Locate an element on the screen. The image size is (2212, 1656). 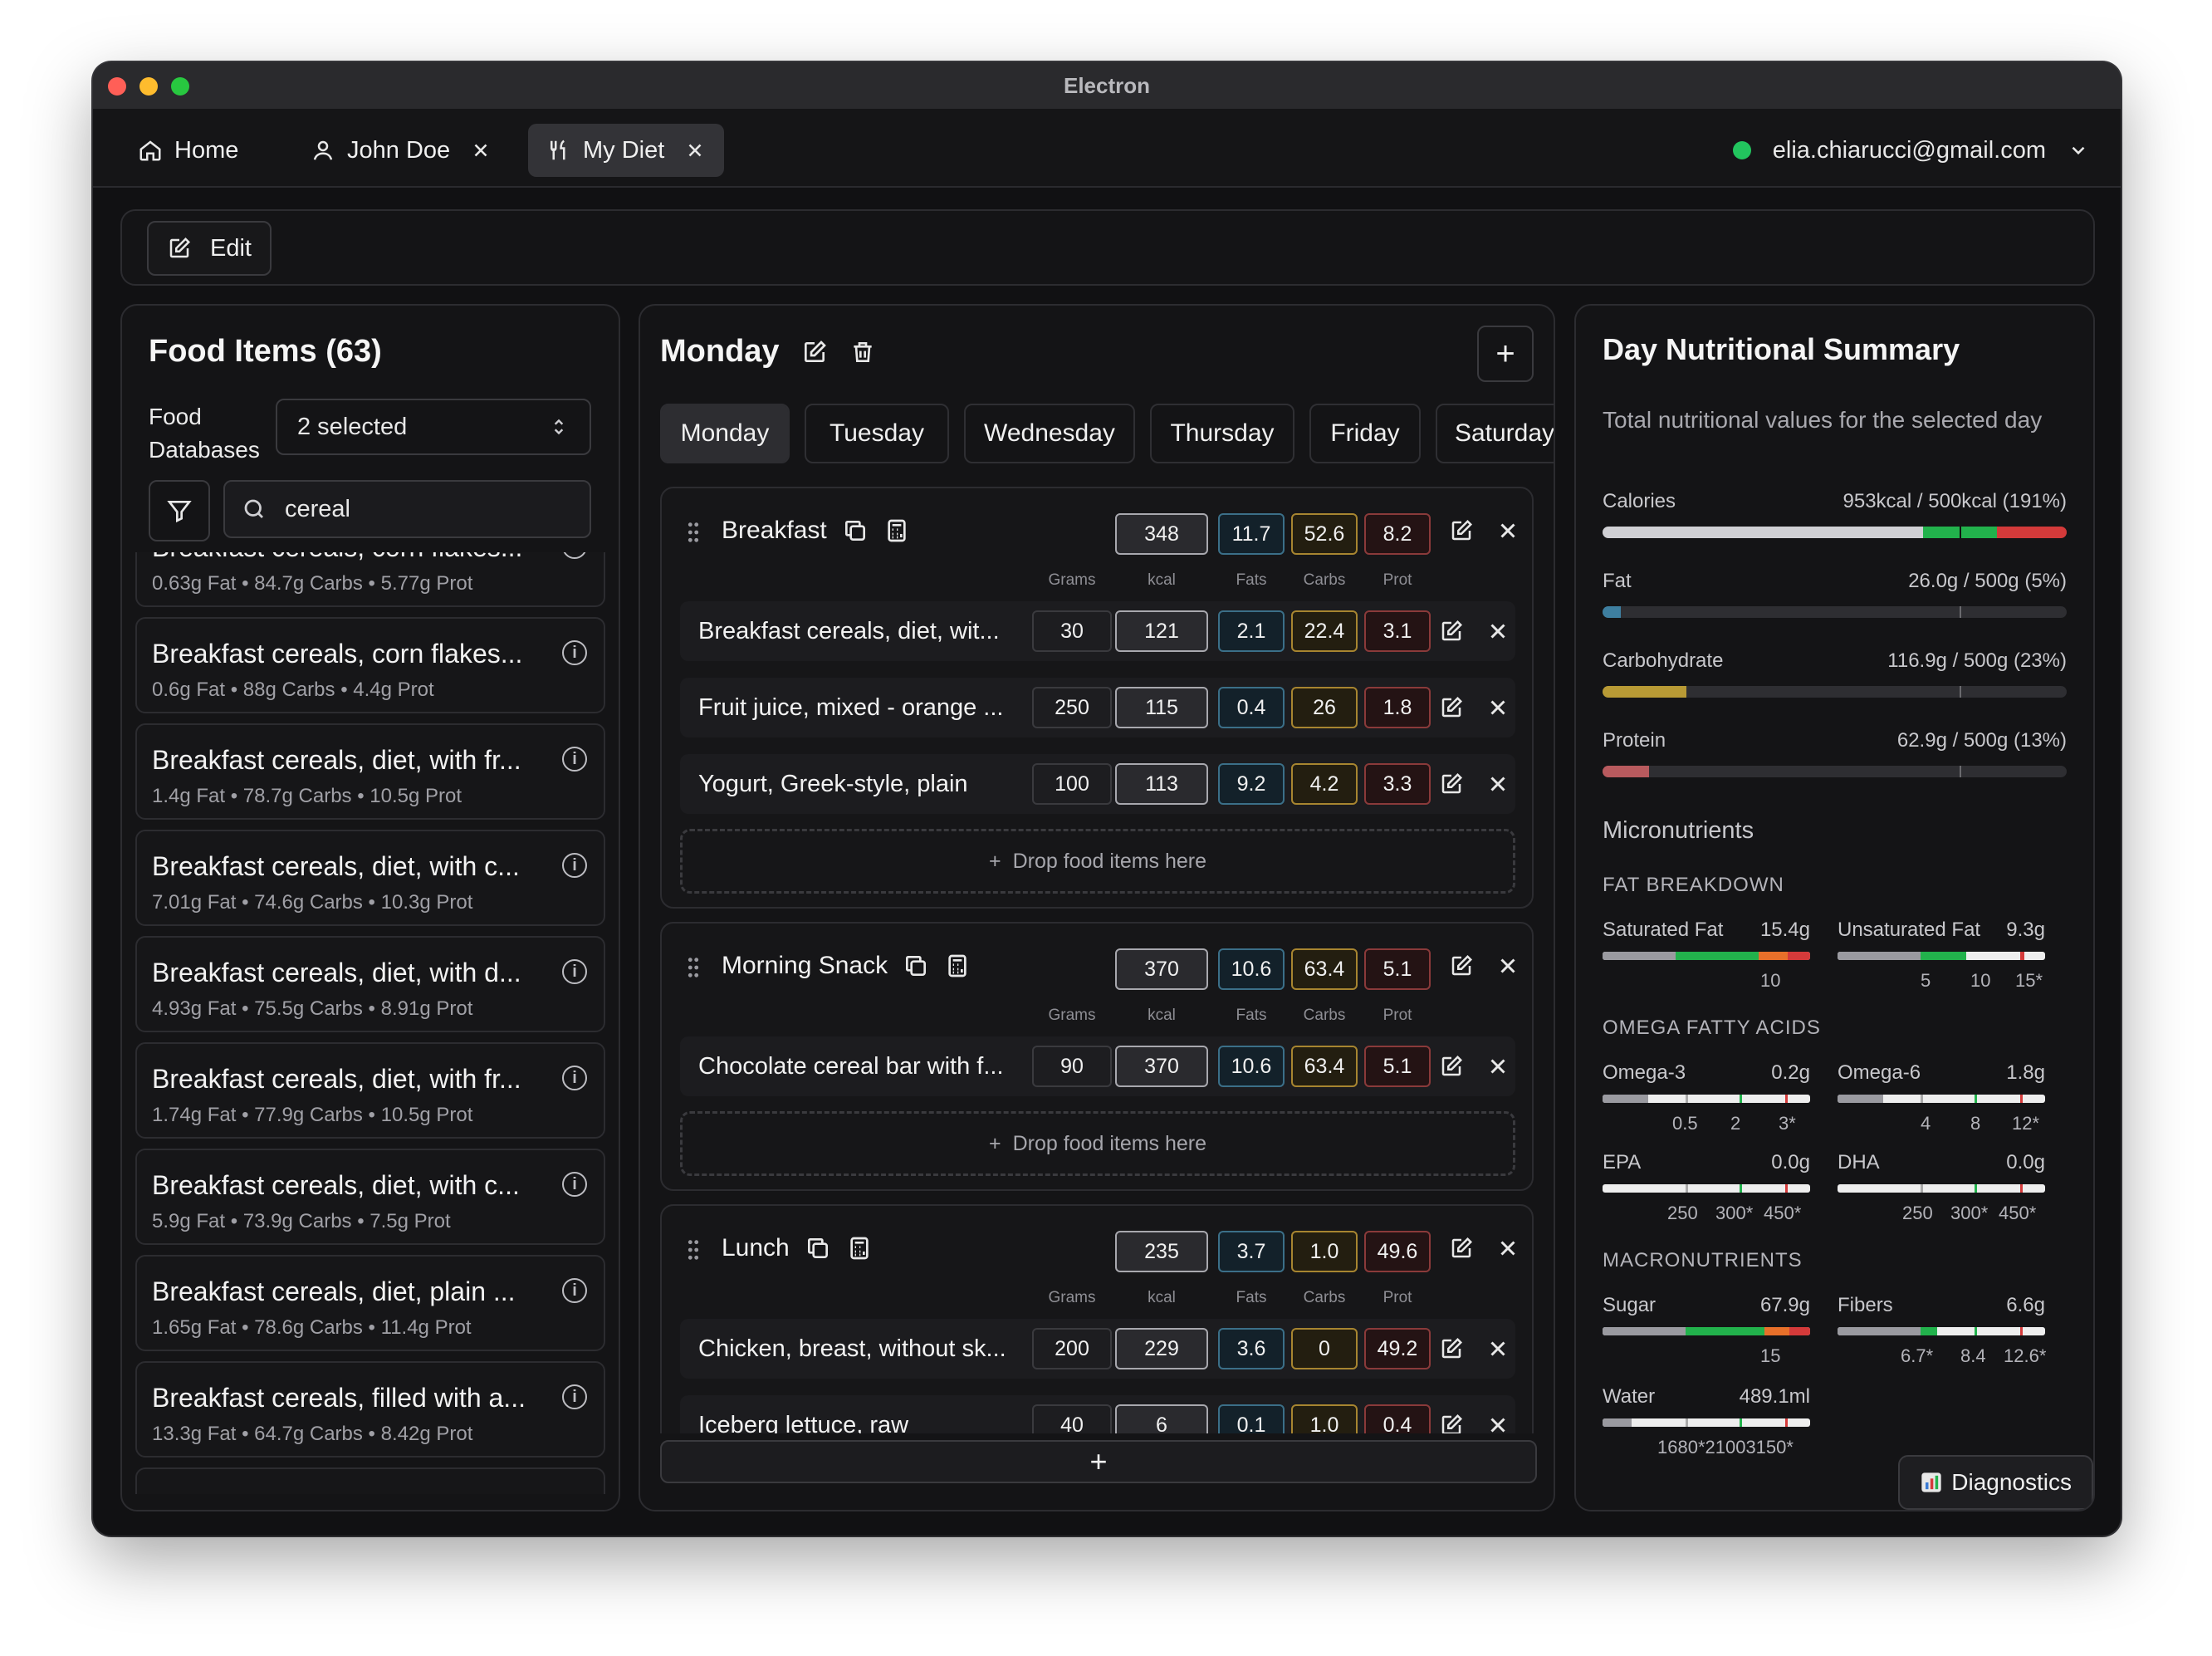
food-prot: 49.2 is located at coordinates (1397, 1348).